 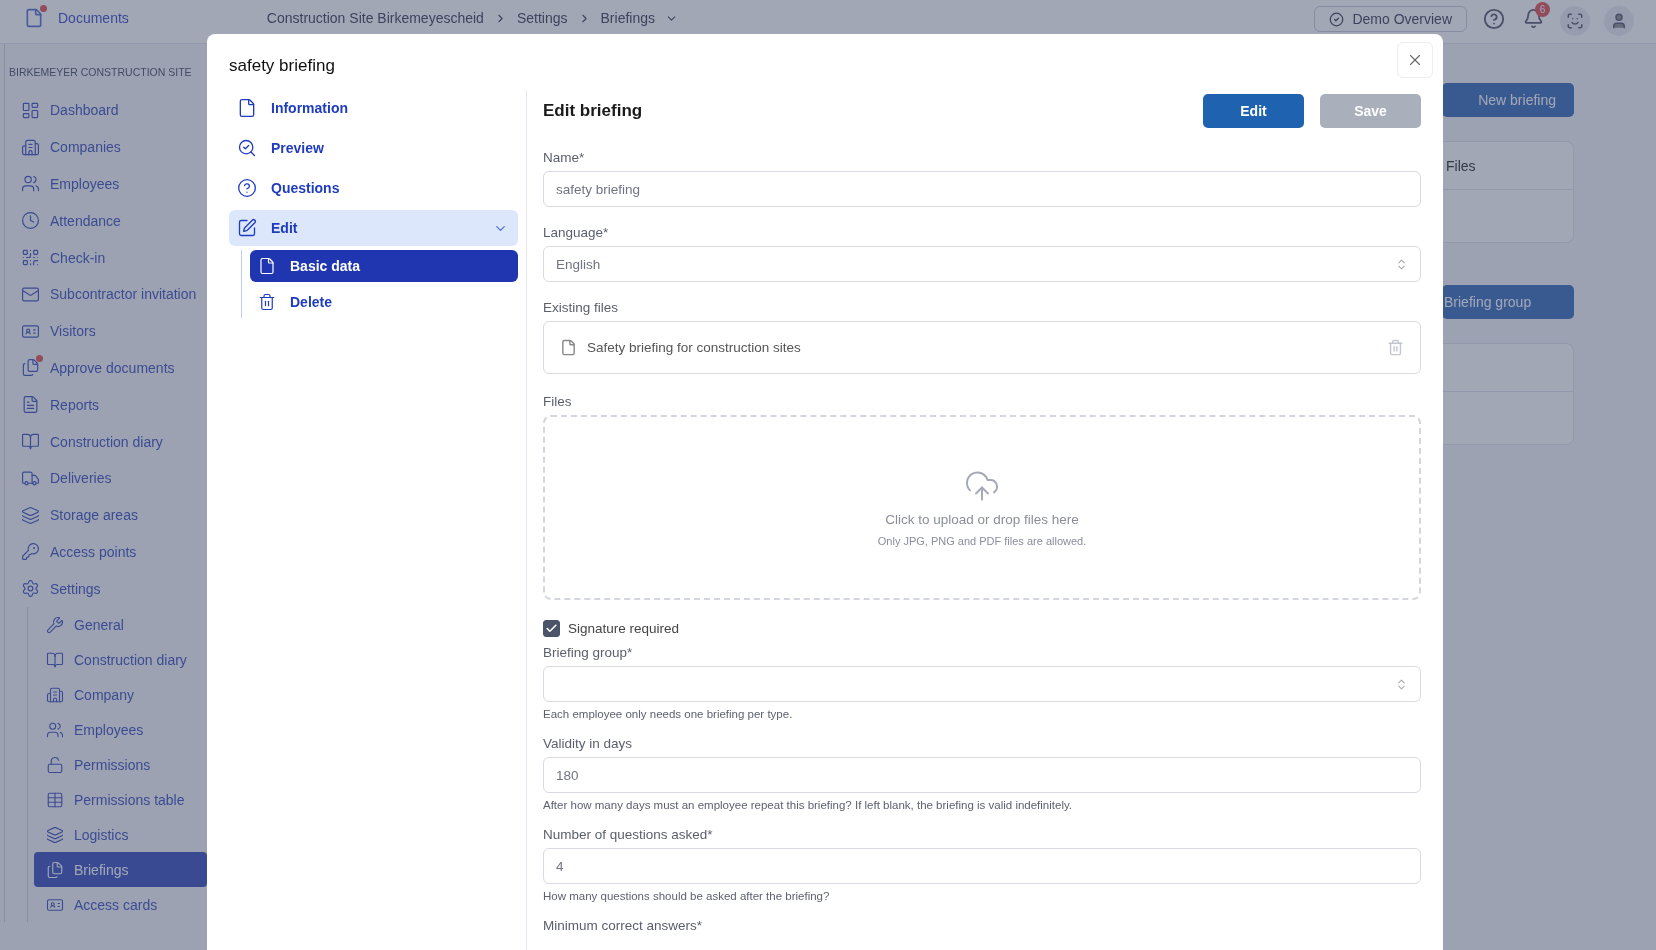 I want to click on edit-icon, so click(x=247, y=228).